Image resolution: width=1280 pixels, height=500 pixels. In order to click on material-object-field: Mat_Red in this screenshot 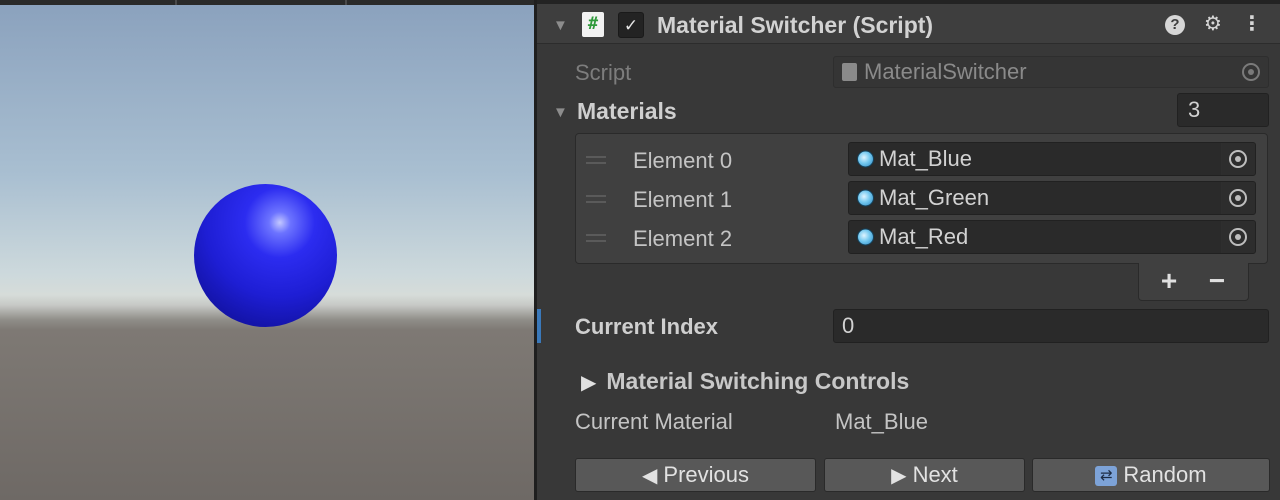, I will do `click(1052, 237)`.